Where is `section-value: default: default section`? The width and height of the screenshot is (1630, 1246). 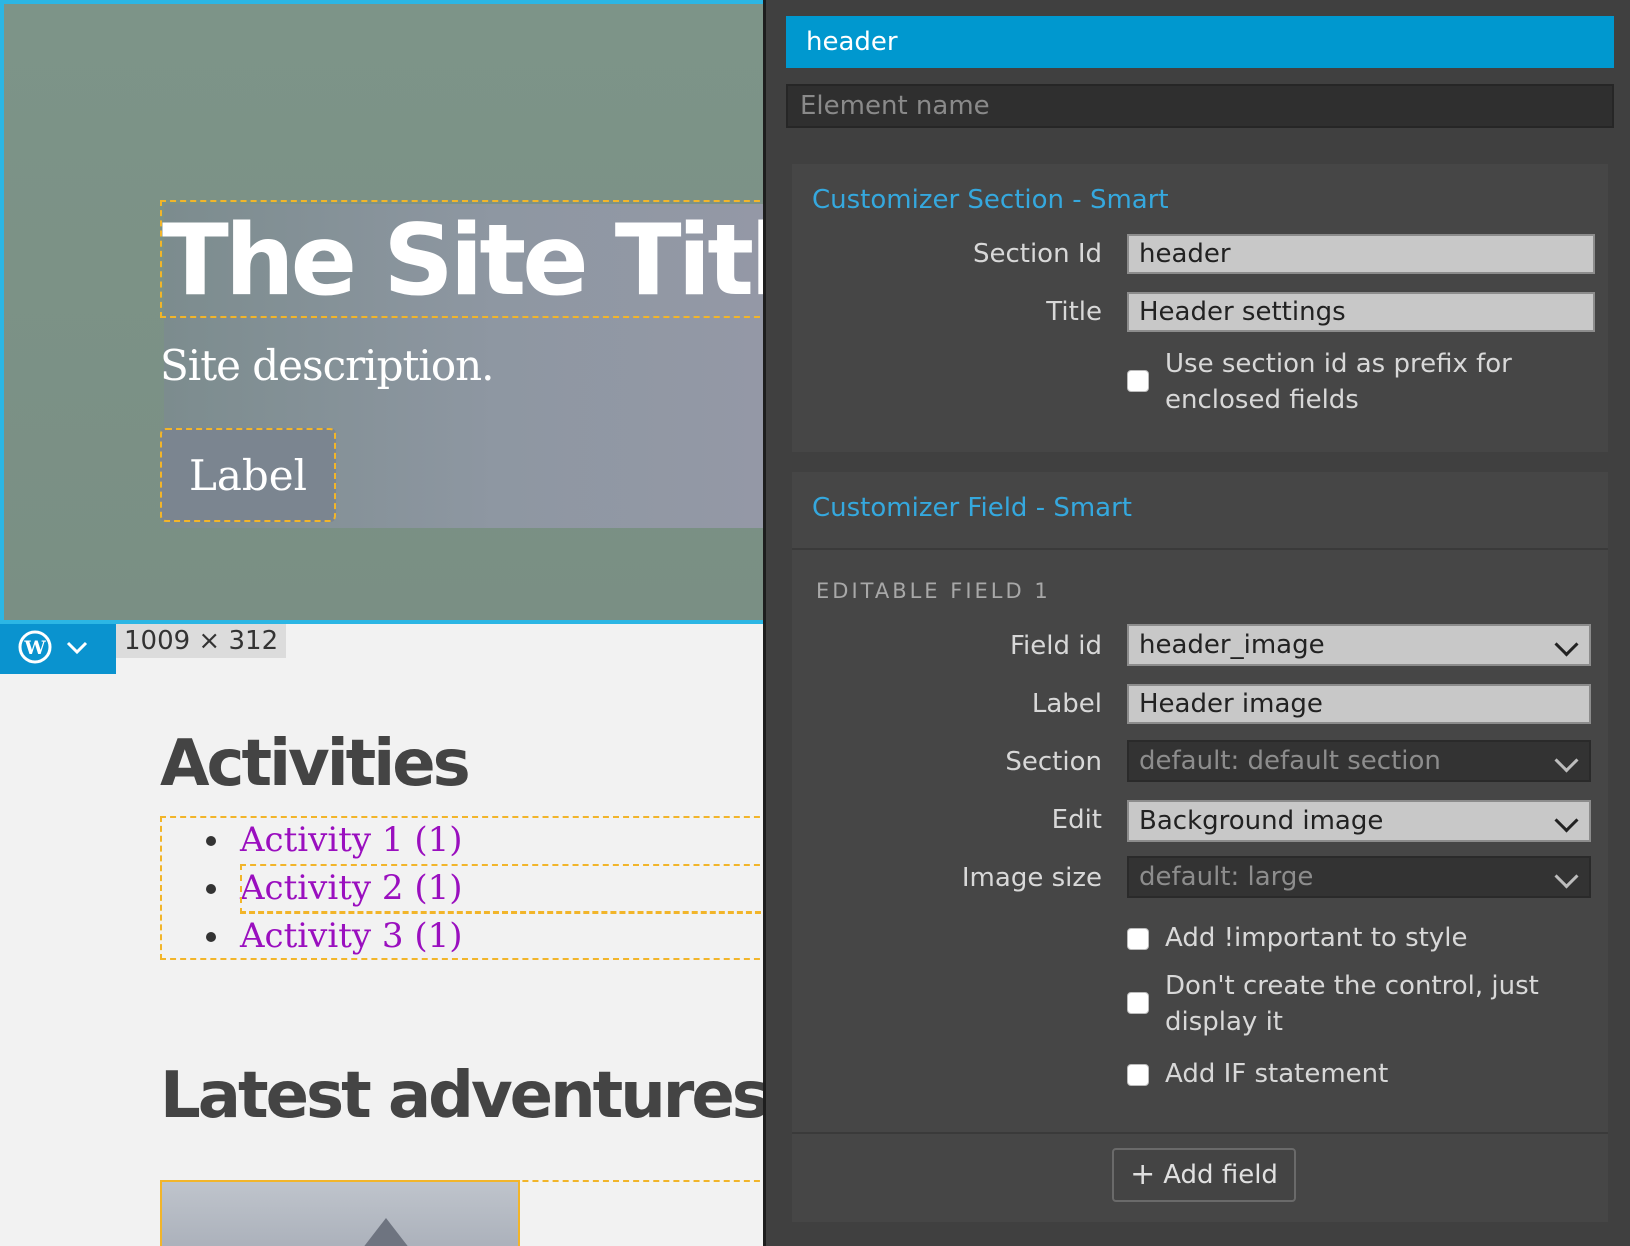
section-value: default: default section is located at coordinates (1290, 761).